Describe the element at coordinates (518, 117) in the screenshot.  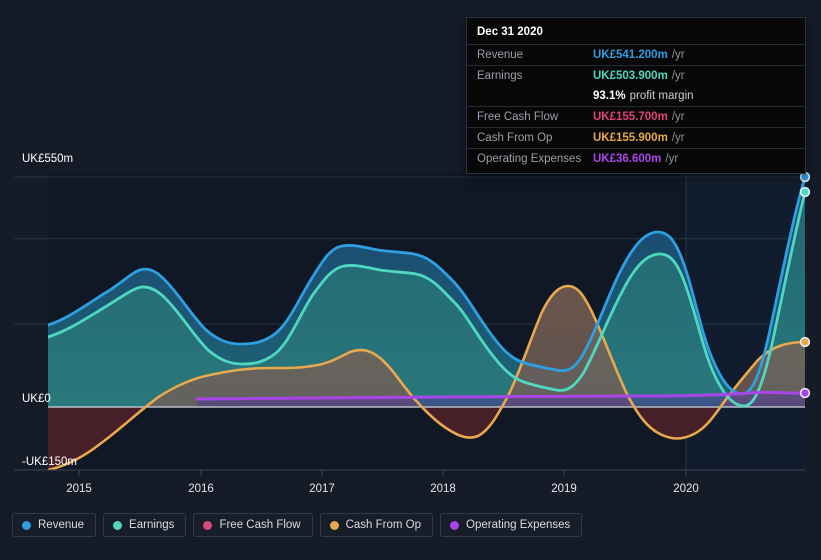
I see `tooltip-label-free-cash-flow: Free Cash Flow` at that location.